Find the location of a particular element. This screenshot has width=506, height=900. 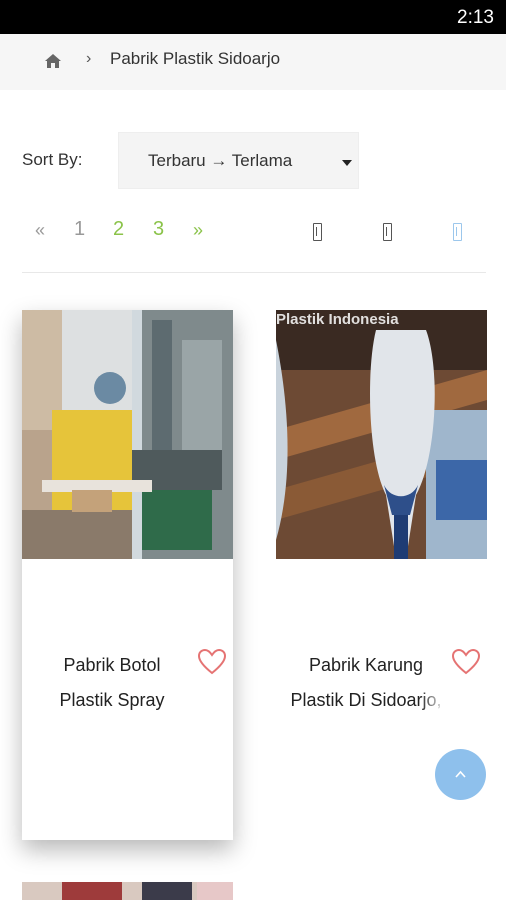

pagination-page-1: 1 is located at coordinates (79, 229).